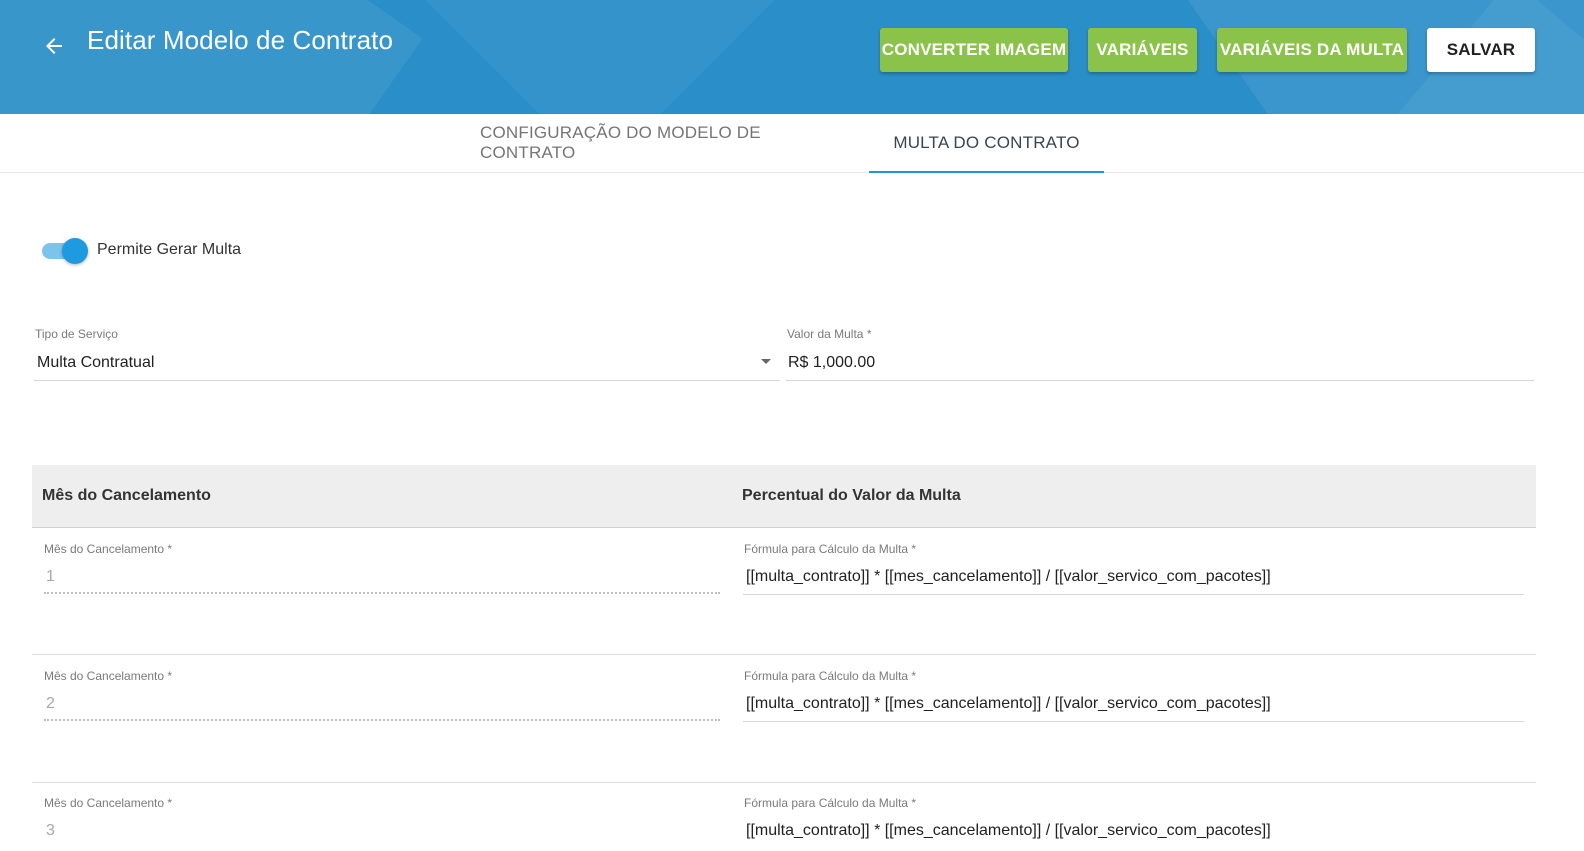 The width and height of the screenshot is (1584, 851). What do you see at coordinates (851, 495) in the screenshot?
I see `column-header-fine-percentage: Percentual do Valor da Multa` at bounding box center [851, 495].